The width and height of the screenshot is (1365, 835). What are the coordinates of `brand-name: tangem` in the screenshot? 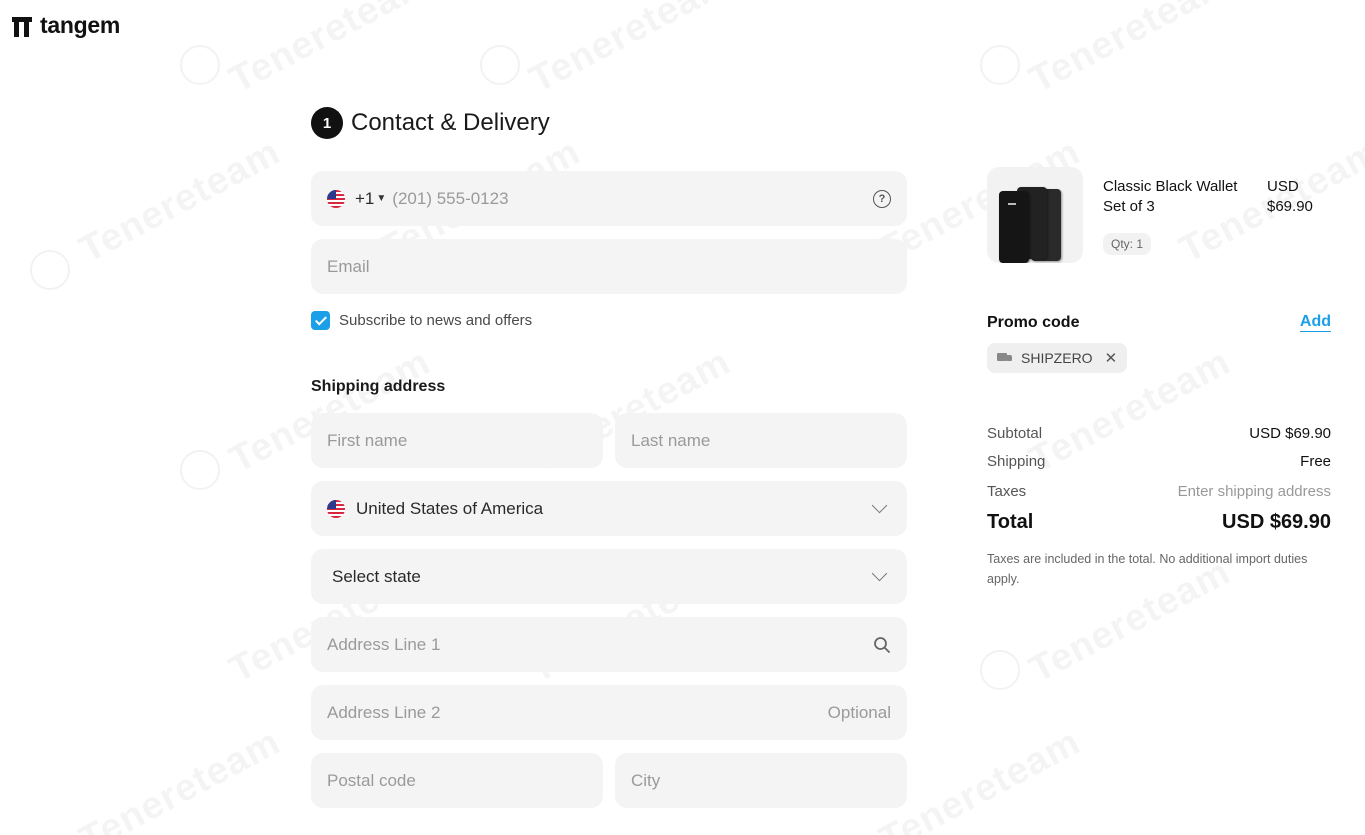 It's located at (80, 25).